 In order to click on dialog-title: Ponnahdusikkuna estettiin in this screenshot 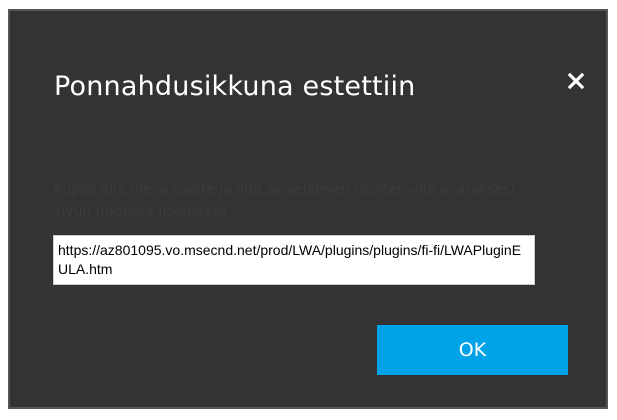, I will do `click(235, 86)`.